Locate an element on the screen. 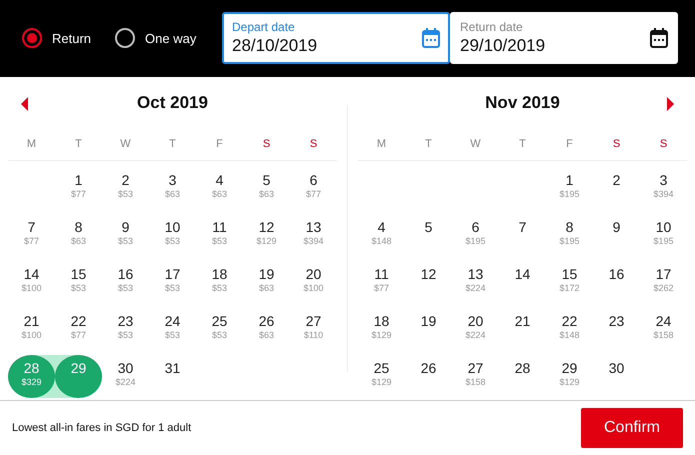  calendar-day: 13 $224 is located at coordinates (475, 282).